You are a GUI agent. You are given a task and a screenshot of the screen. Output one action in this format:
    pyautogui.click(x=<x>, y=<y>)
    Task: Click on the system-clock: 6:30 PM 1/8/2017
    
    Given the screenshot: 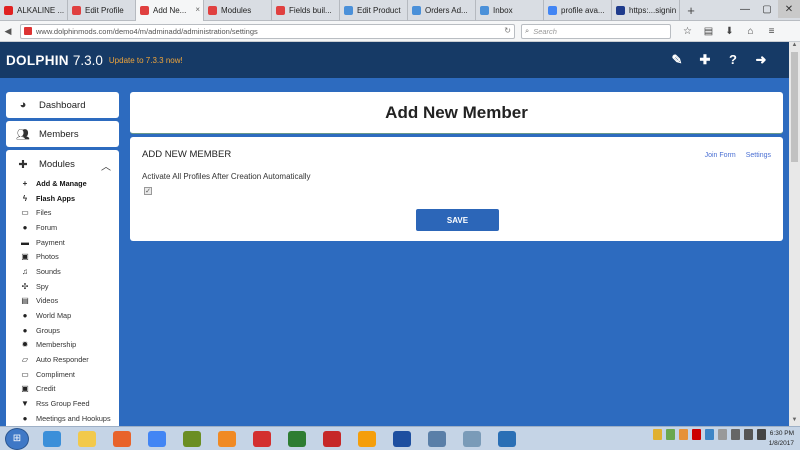 What is the action you would take?
    pyautogui.click(x=781, y=439)
    